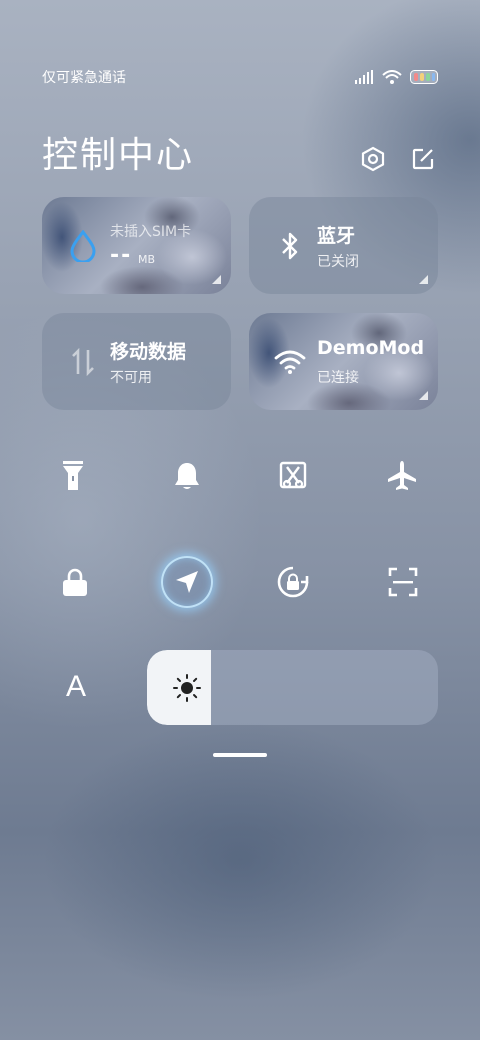 The height and width of the screenshot is (1040, 480). Describe the element at coordinates (343, 361) in the screenshot. I see `wifi-tile: DemoMod 已连接` at that location.